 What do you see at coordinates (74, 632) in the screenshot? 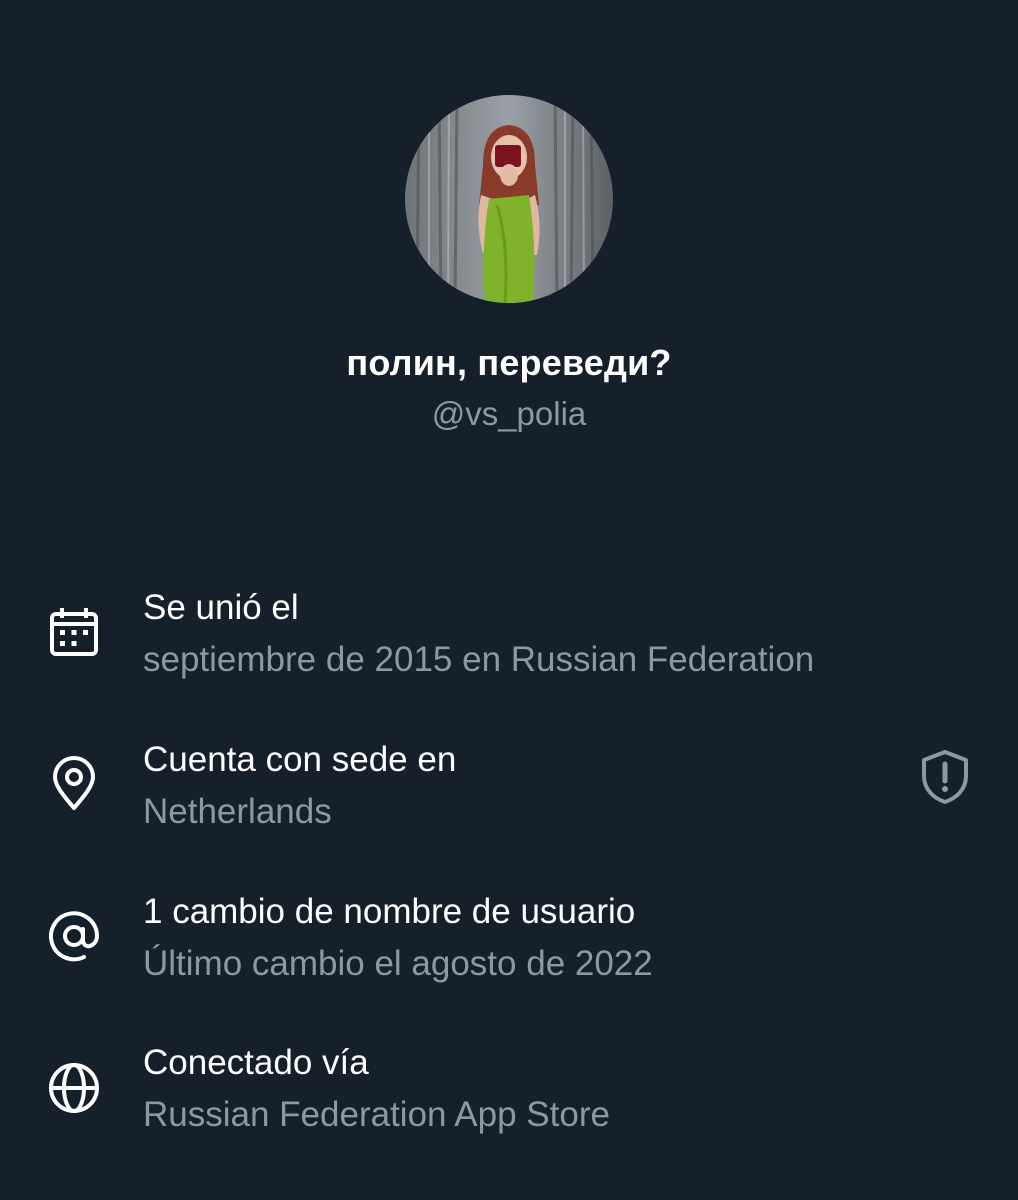
I see `calendar-icon` at bounding box center [74, 632].